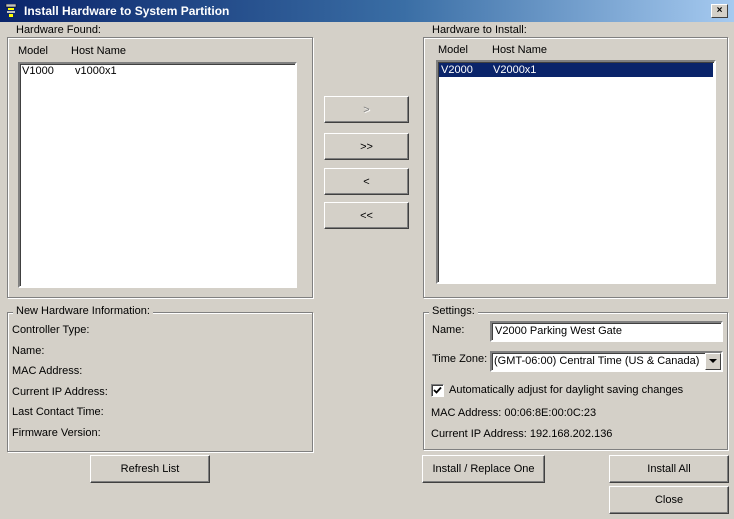 Image resolution: width=734 pixels, height=519 pixels. I want to click on time-zone-select: (GMT-06:00) Central Time (US & Canada), so click(606, 361).